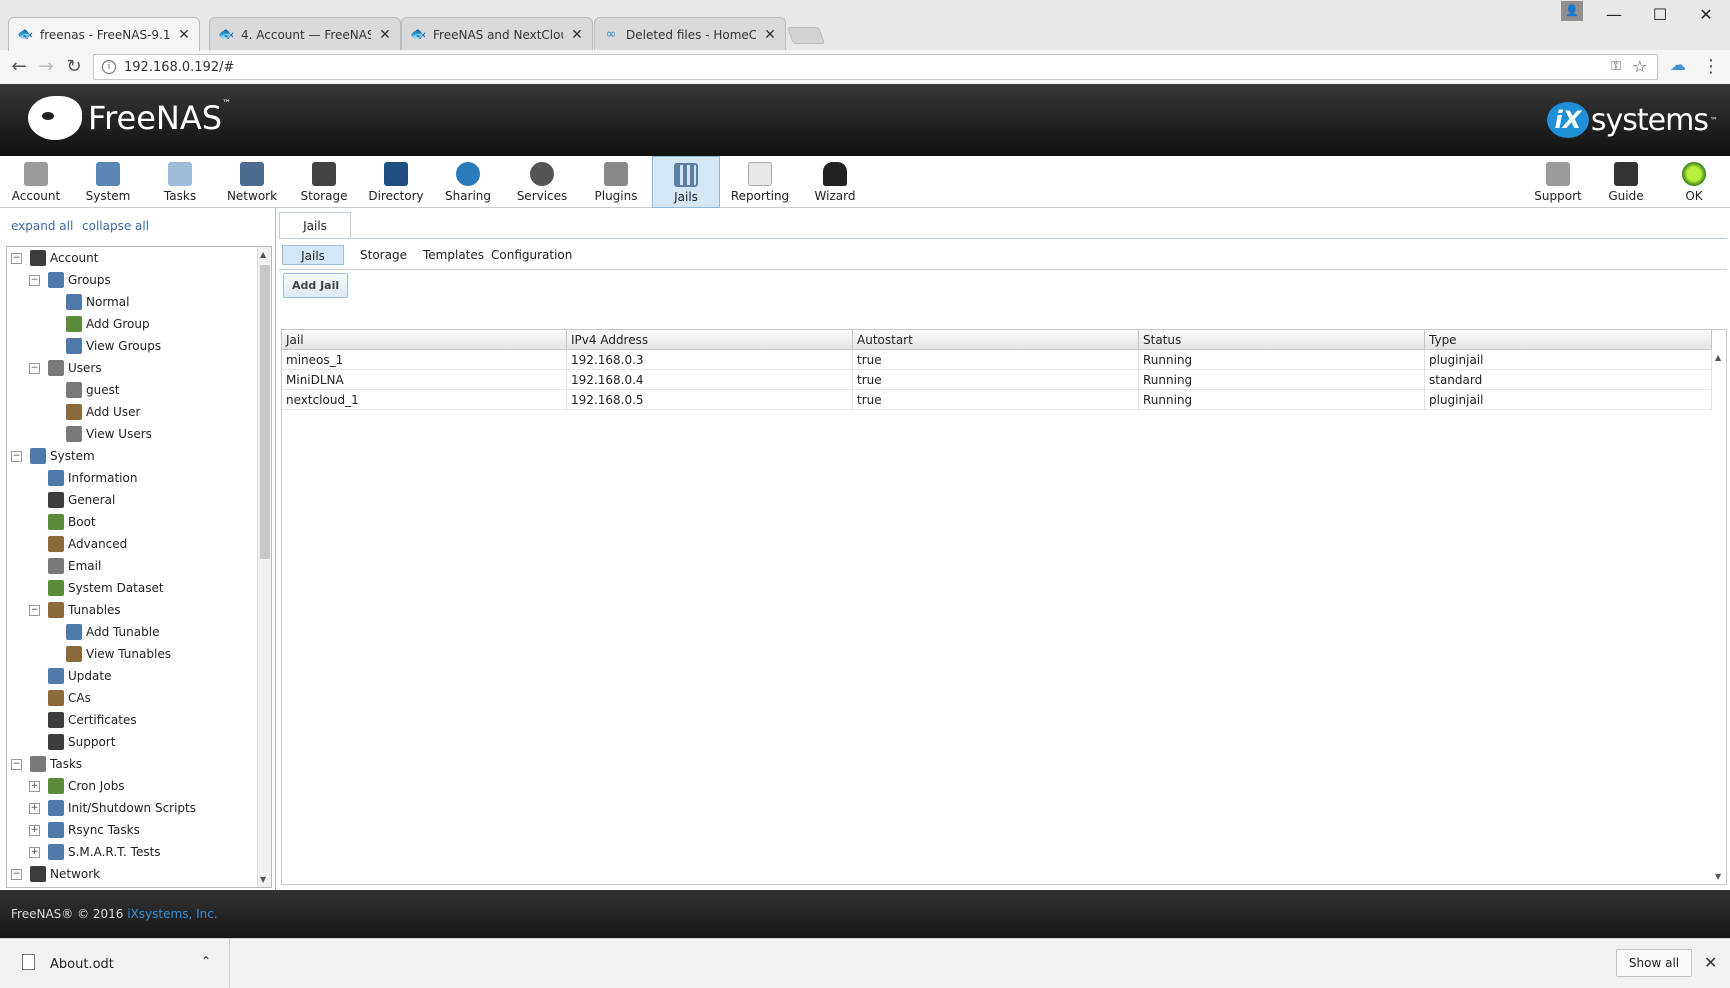  What do you see at coordinates (65, 368) in the screenshot?
I see `tree-item-users: − Users` at bounding box center [65, 368].